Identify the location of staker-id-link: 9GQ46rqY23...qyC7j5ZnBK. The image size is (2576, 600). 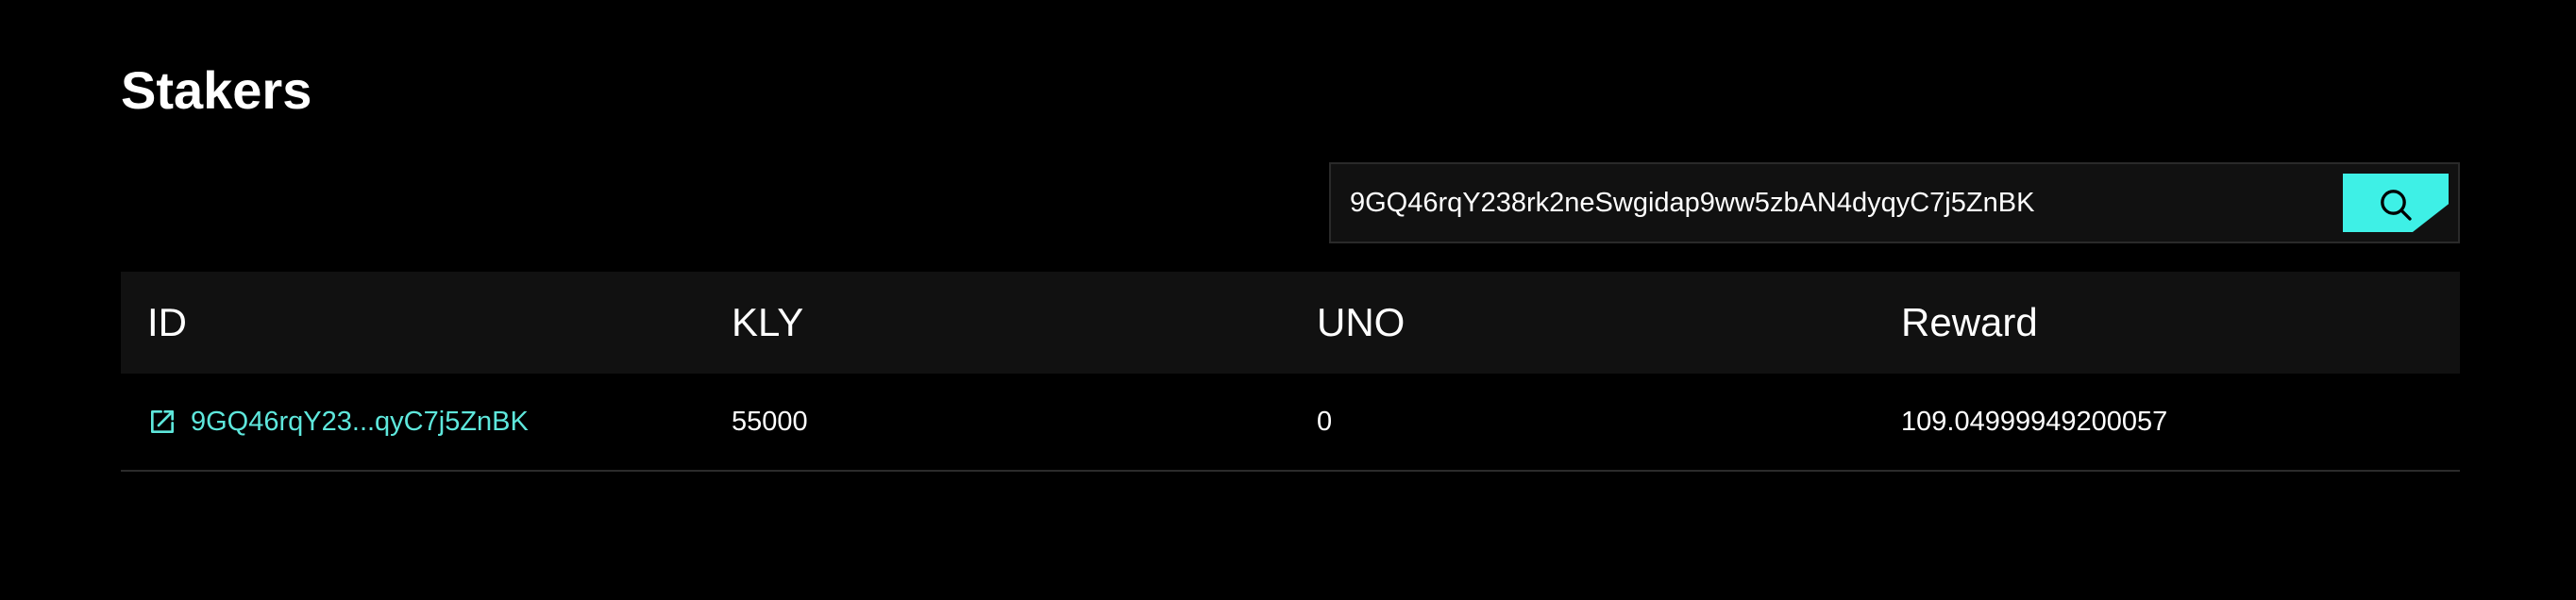
(338, 422).